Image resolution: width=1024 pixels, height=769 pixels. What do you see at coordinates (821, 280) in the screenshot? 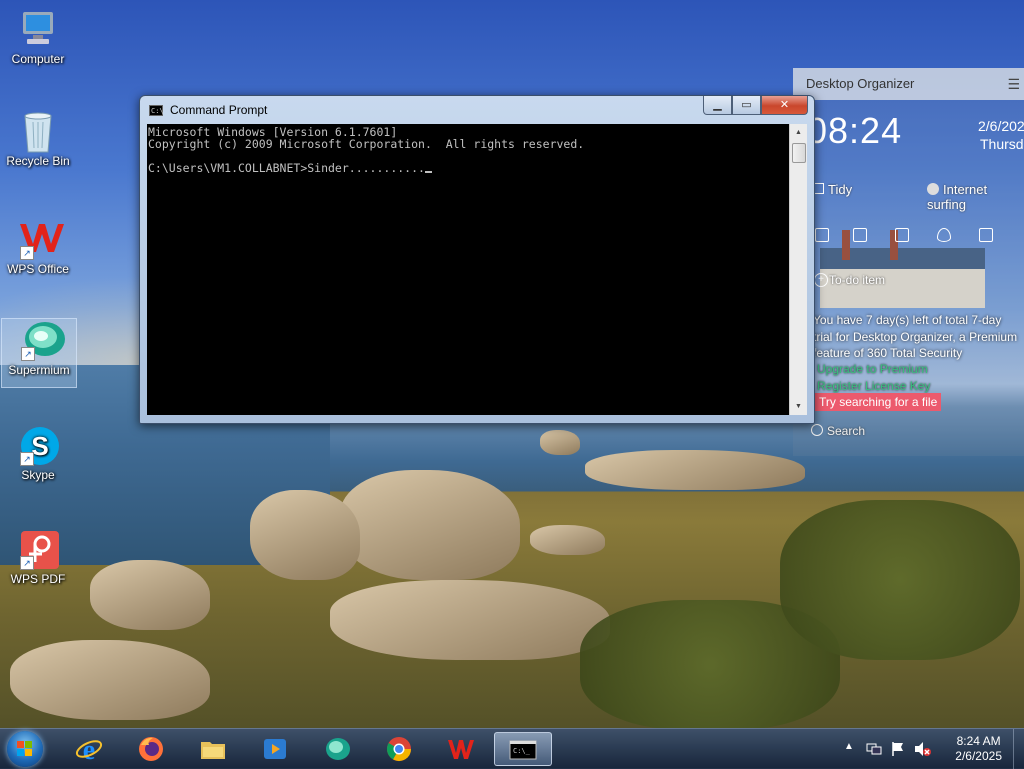
I see `add-todo-icon: +` at bounding box center [821, 280].